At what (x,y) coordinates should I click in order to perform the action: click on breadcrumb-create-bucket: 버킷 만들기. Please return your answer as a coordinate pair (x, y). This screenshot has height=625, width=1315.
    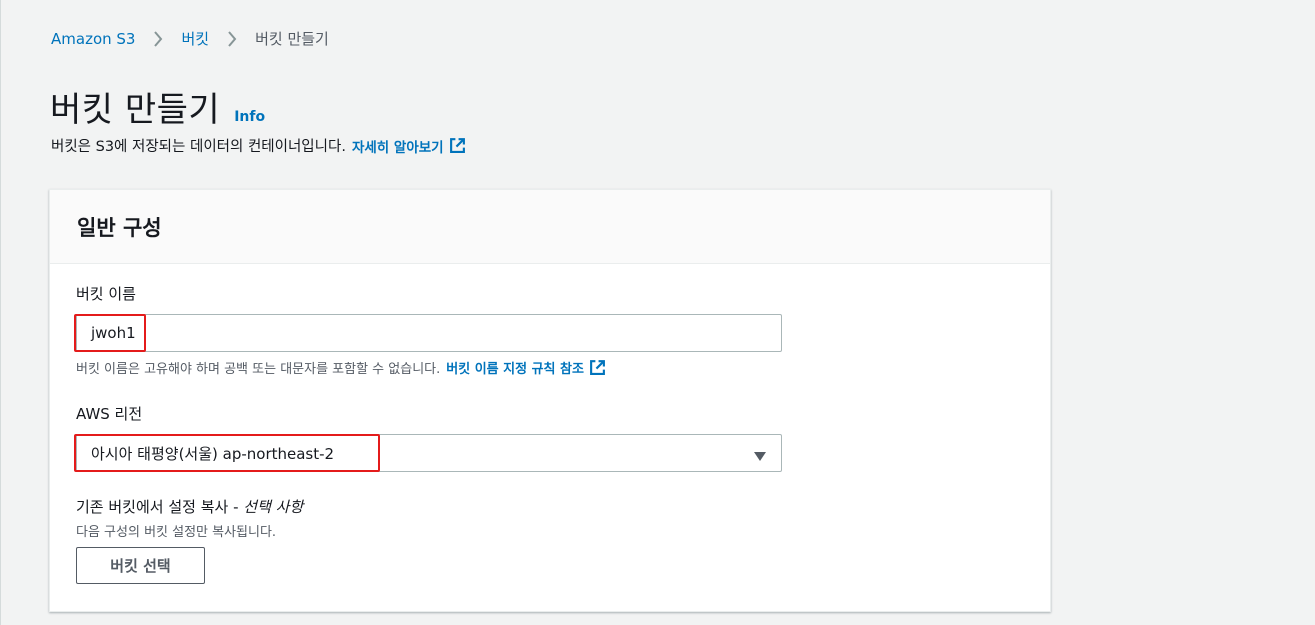
    Looking at the image, I should click on (292, 39).